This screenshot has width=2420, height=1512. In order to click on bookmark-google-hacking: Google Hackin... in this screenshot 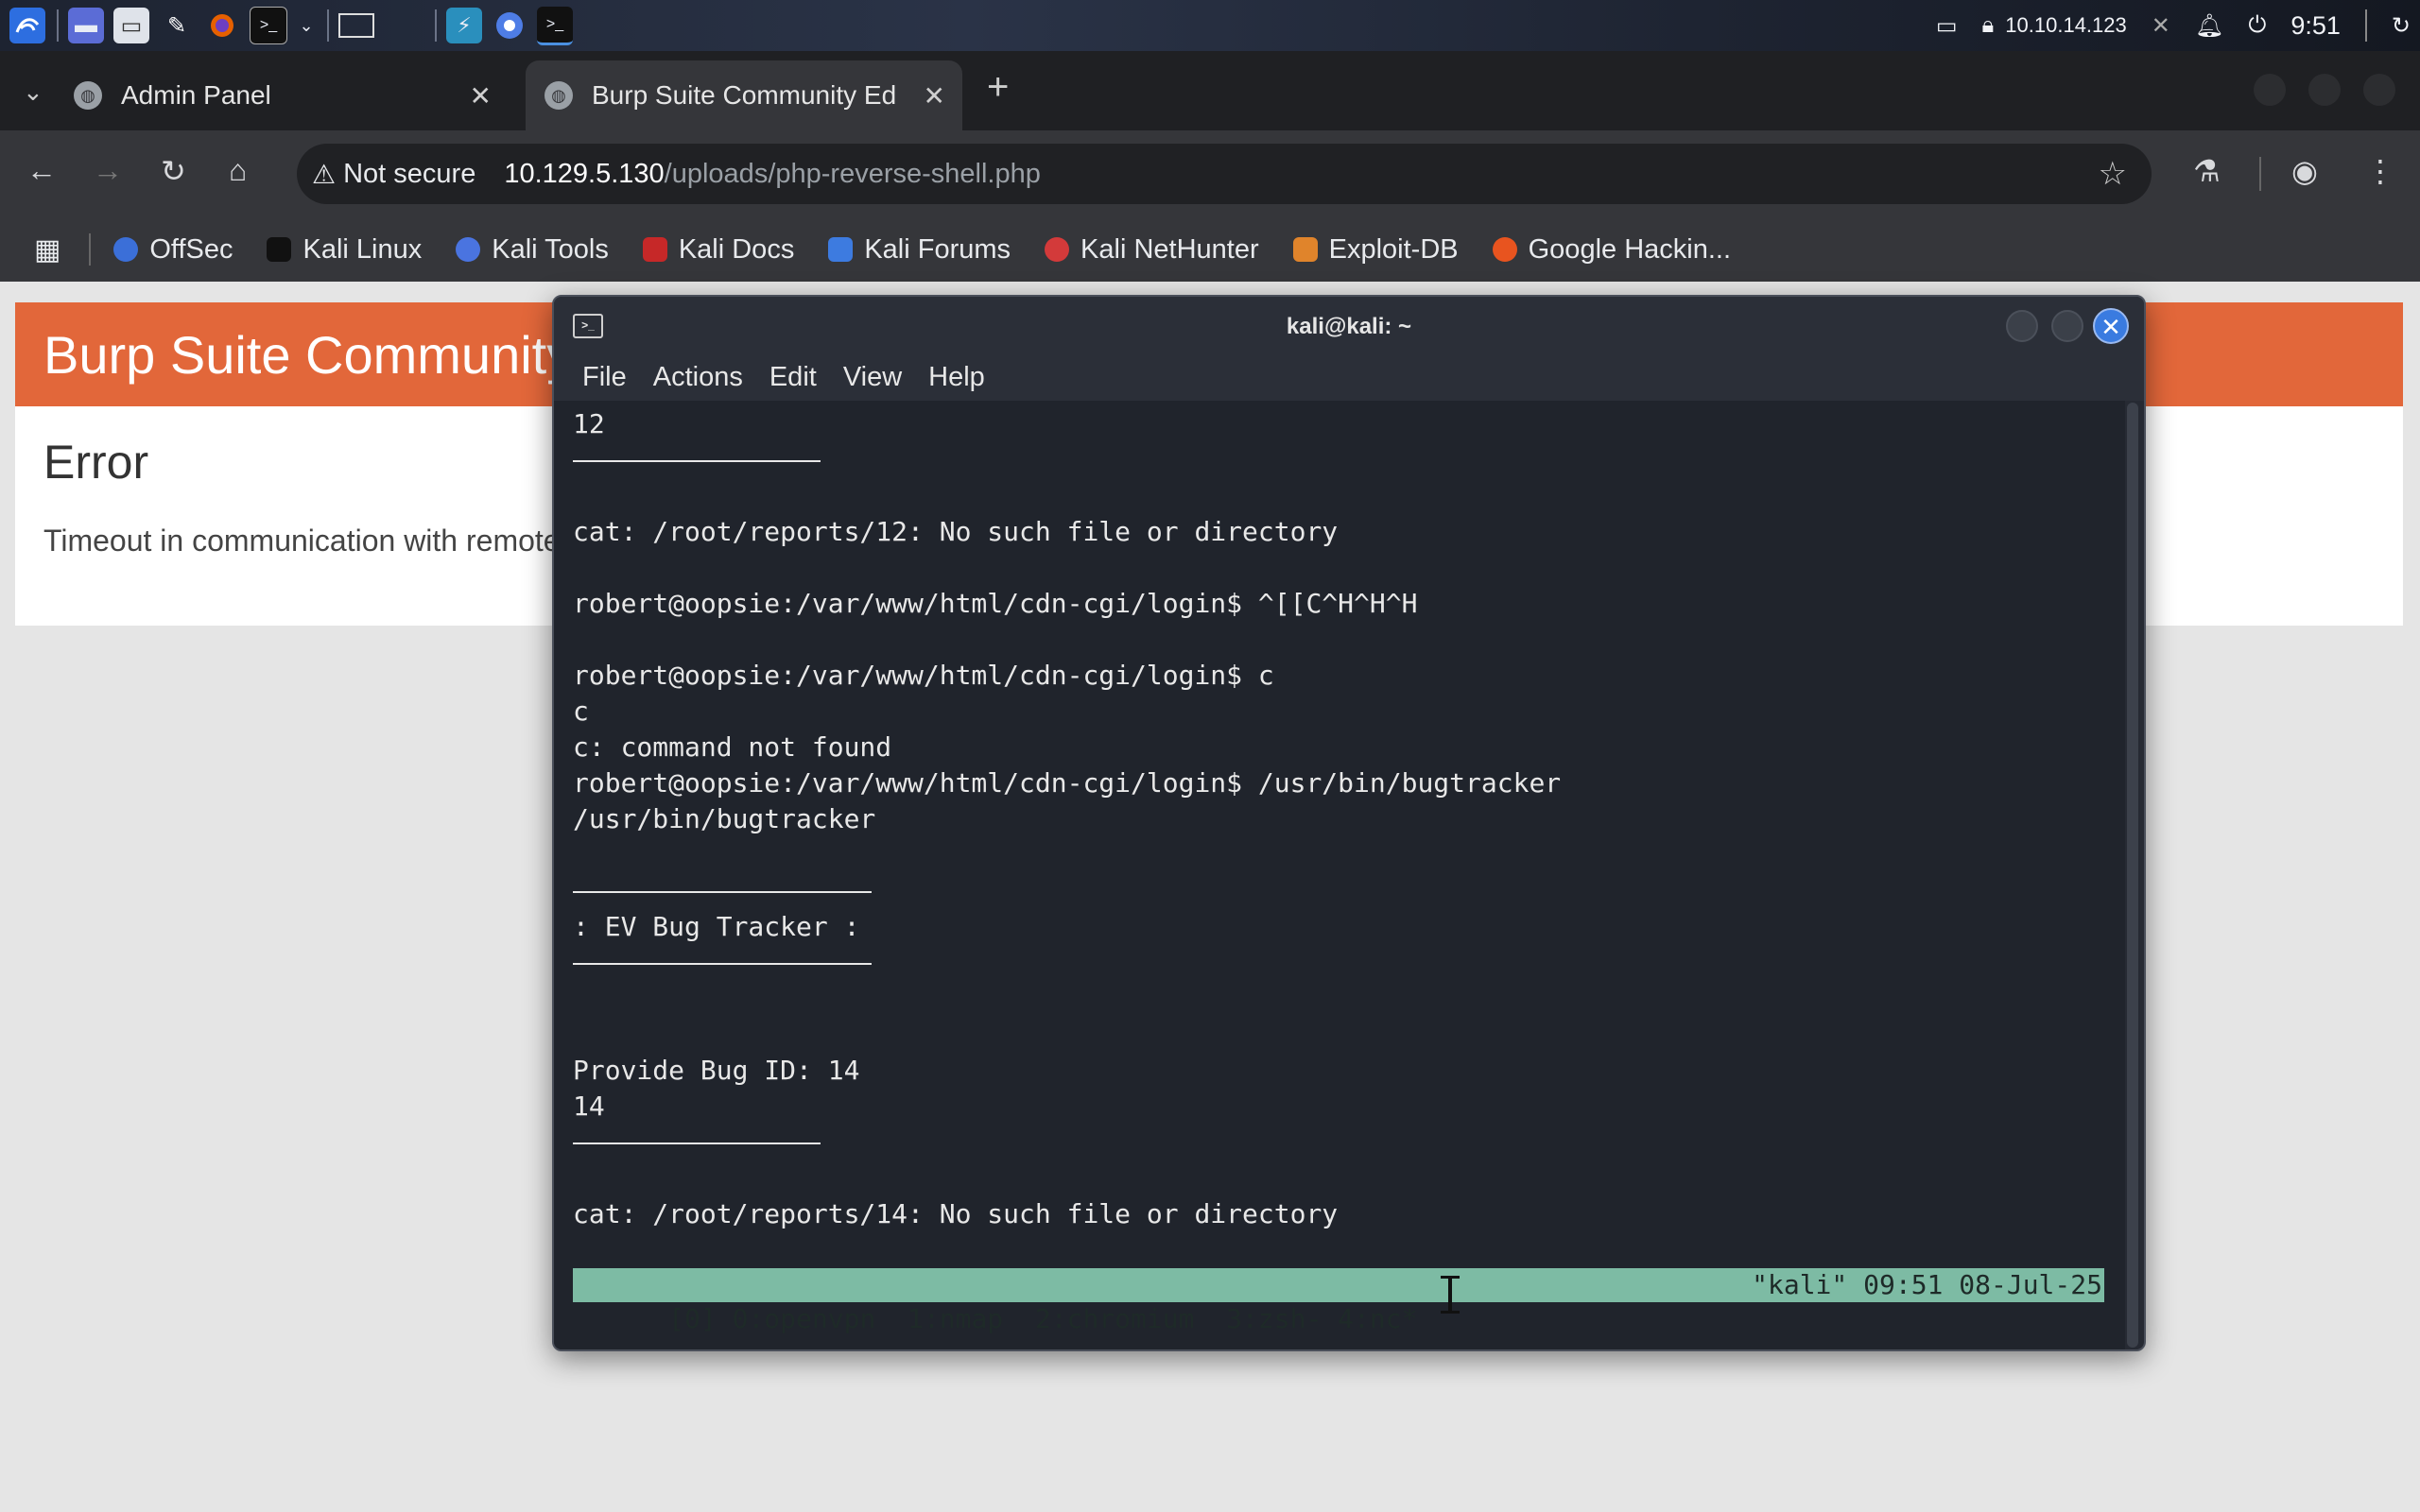, I will do `click(1611, 250)`.